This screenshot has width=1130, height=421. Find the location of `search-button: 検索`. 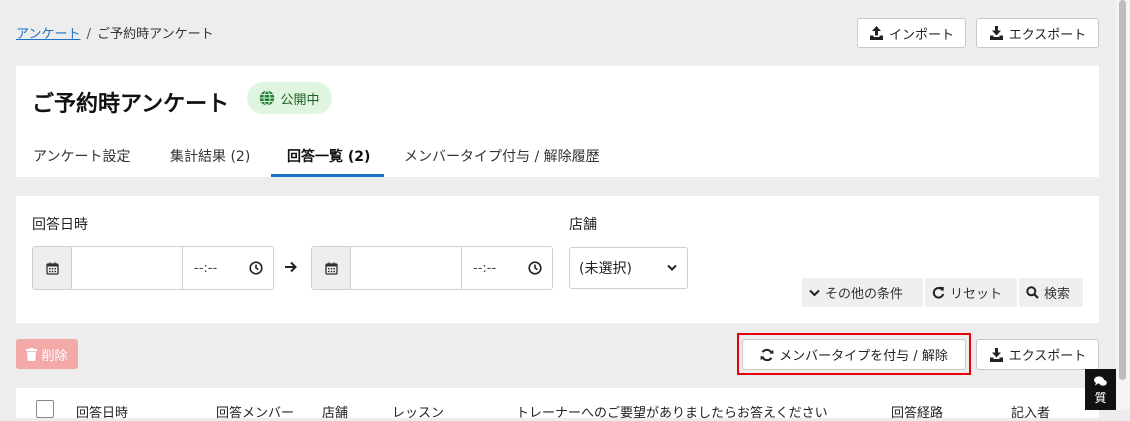

search-button: 検索 is located at coordinates (1051, 292).